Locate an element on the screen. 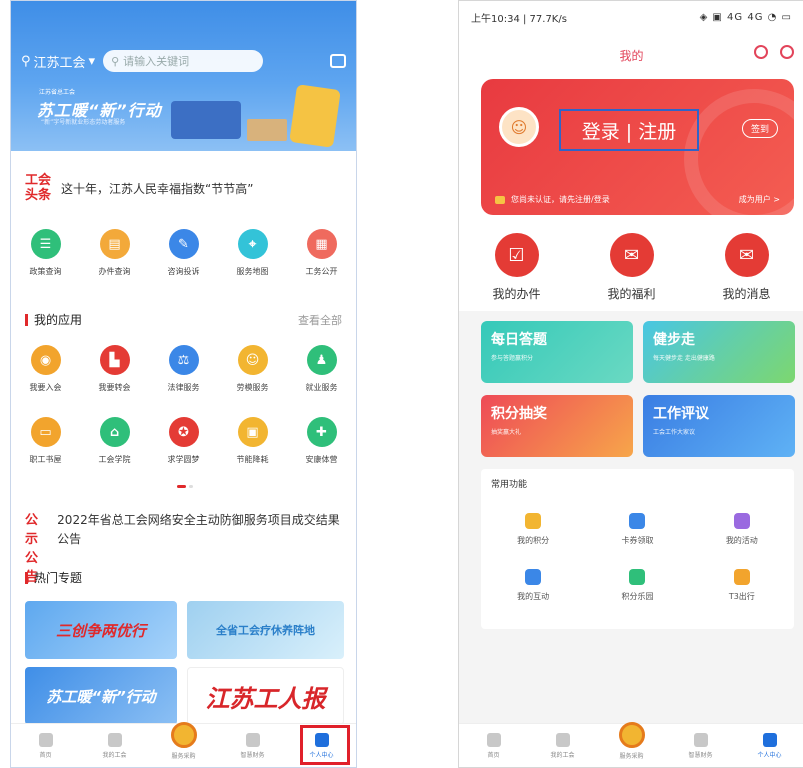  grid-item: ▤ 办件查询 is located at coordinates (114, 253).